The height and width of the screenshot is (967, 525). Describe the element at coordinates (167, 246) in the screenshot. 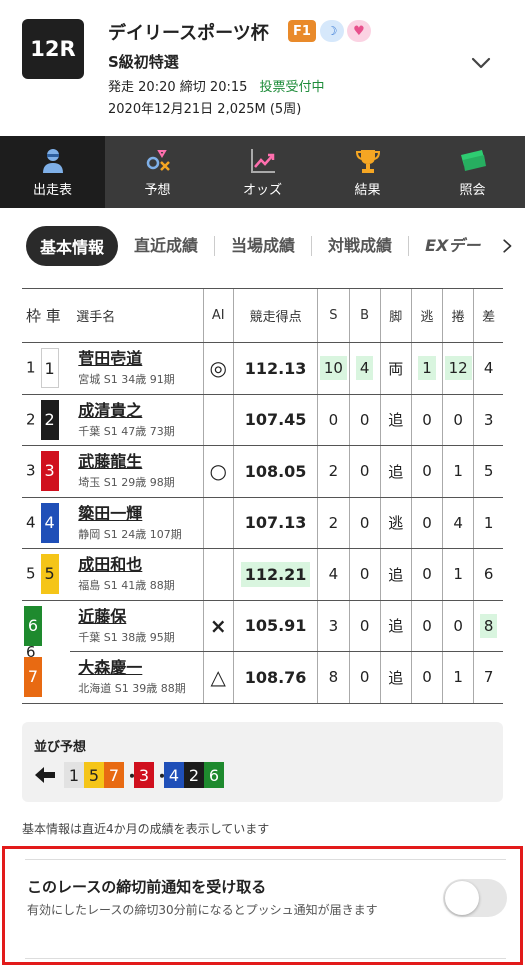

I see `tab-recent-results: 直近成績` at that location.